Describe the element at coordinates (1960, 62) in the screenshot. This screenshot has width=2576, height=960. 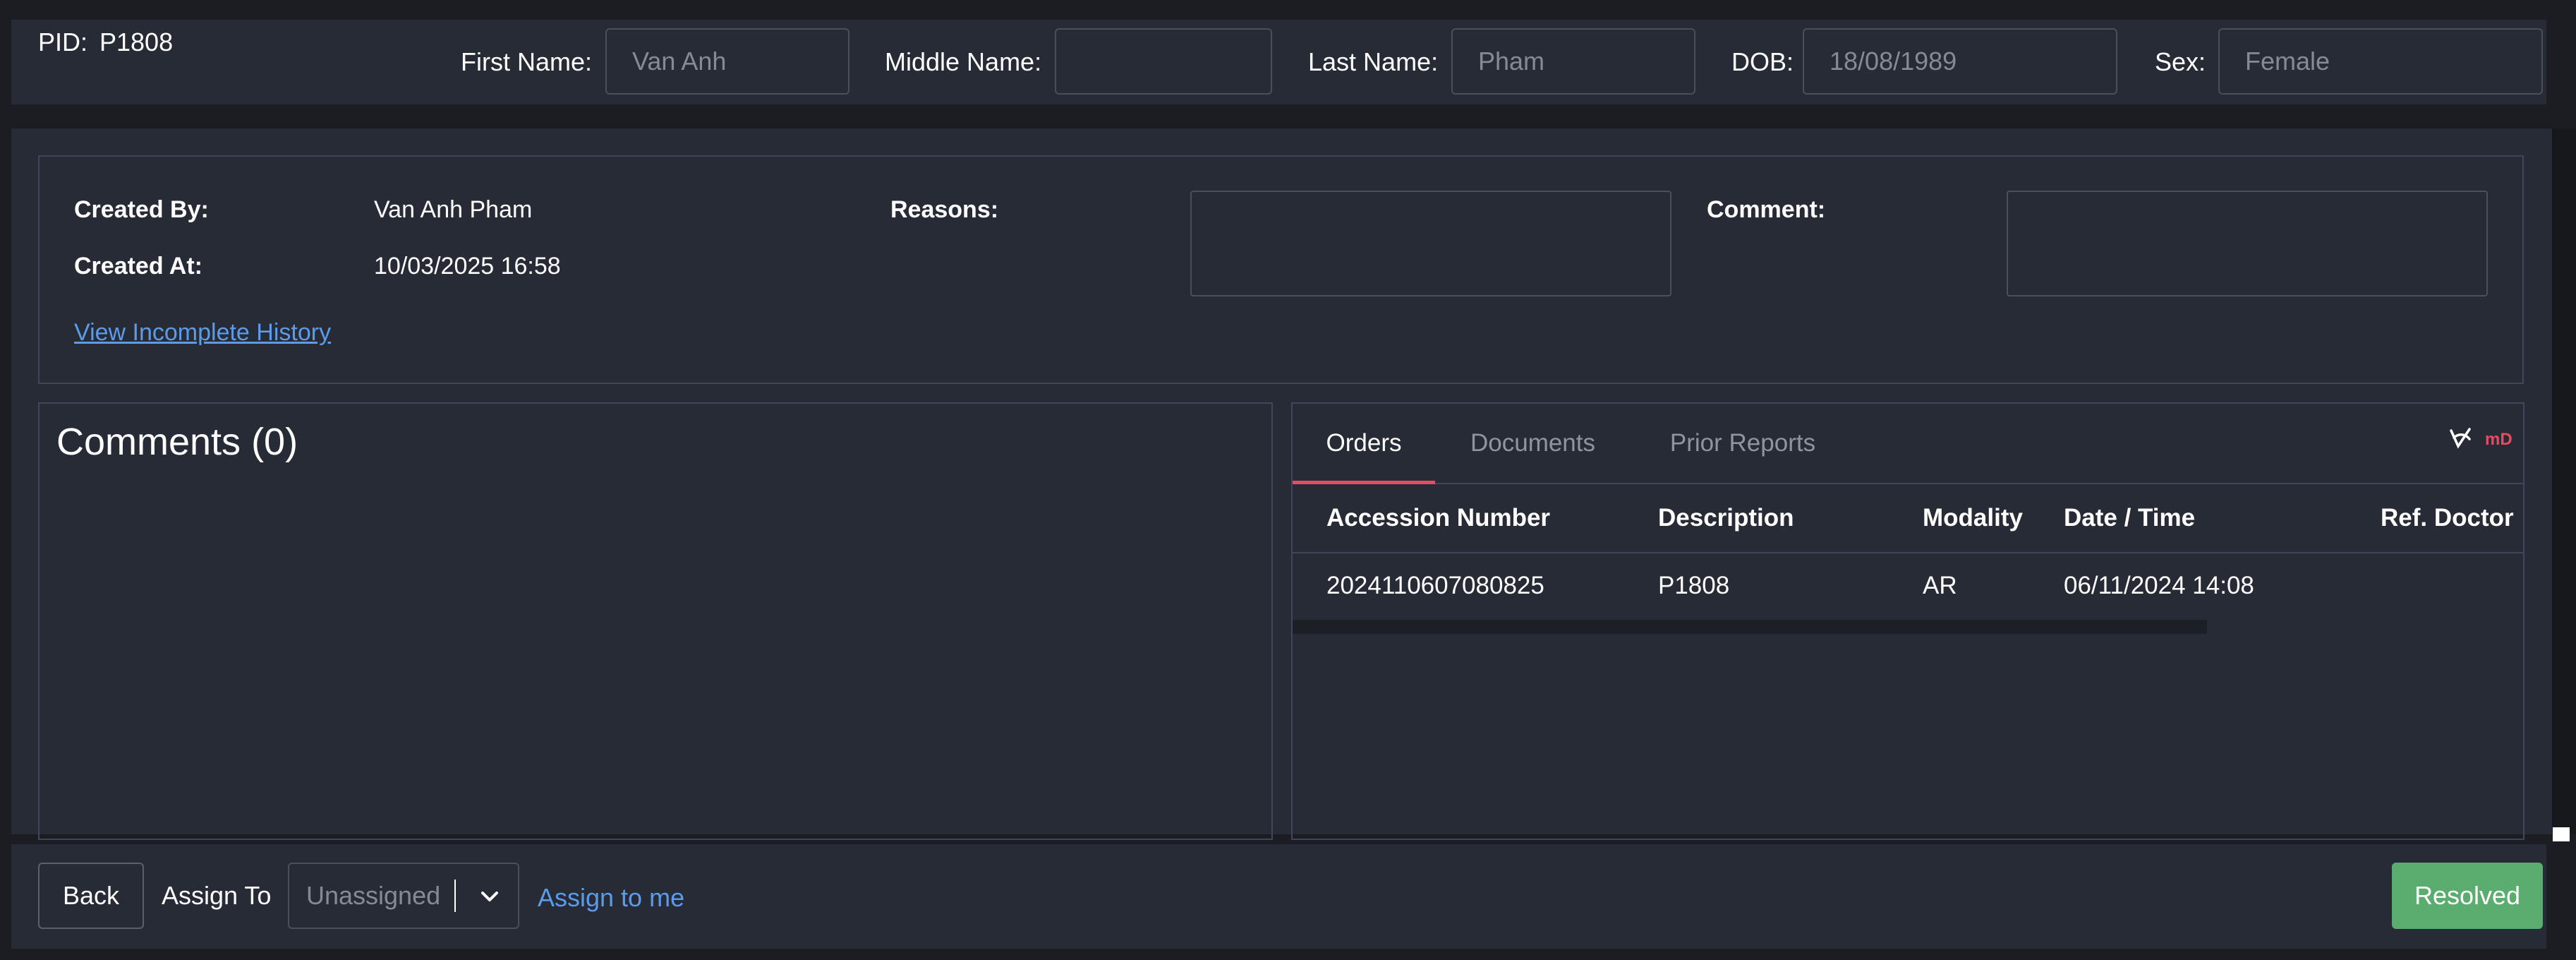
I see `dob-field: 18/08/1989` at that location.